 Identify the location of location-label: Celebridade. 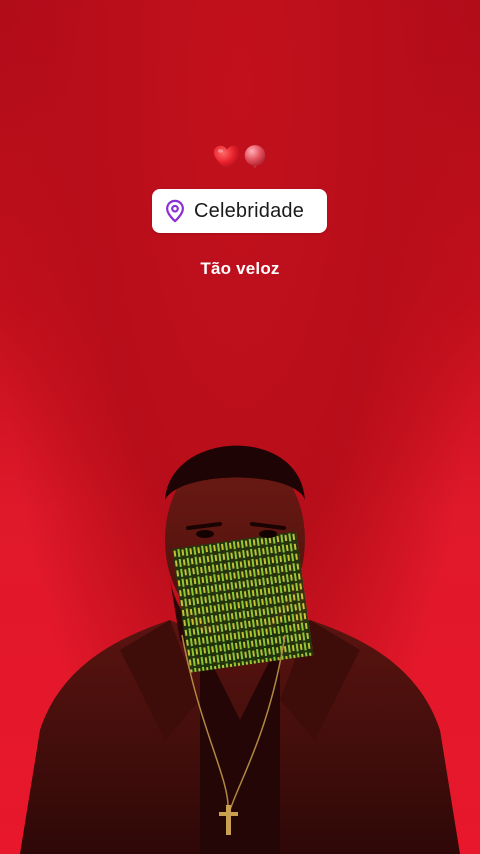
(249, 210).